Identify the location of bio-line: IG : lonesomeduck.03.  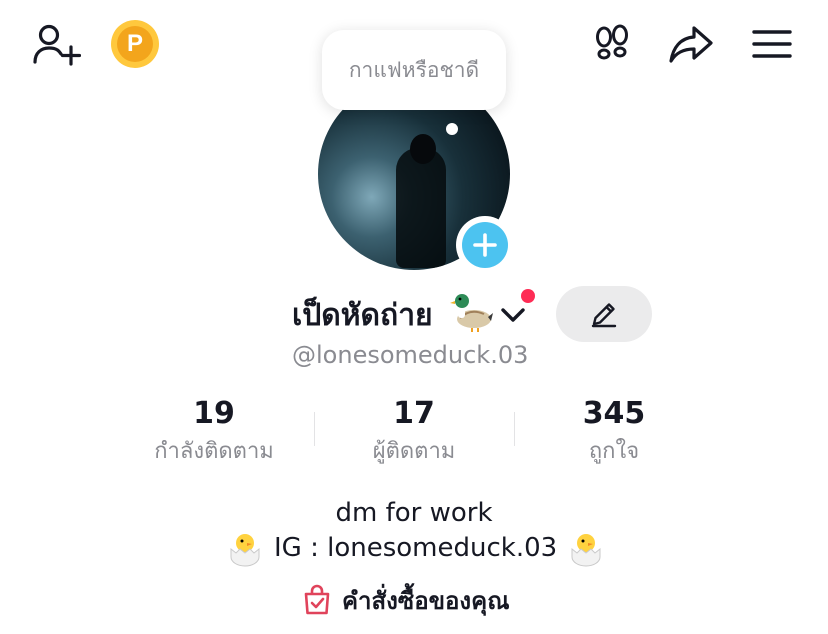
(415, 548).